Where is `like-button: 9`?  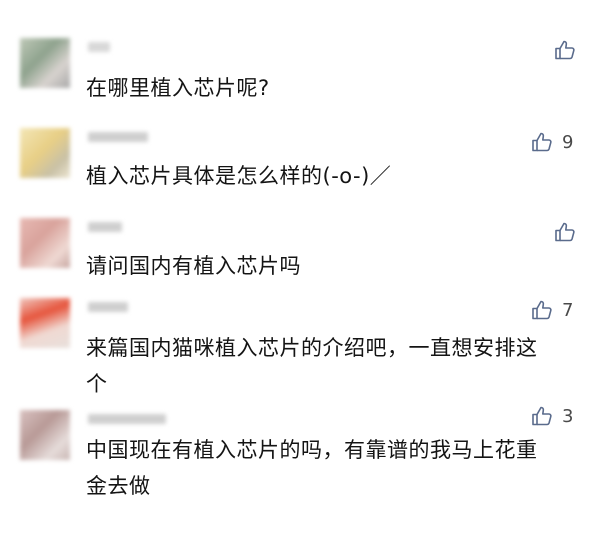 like-button: 9 is located at coordinates (551, 142).